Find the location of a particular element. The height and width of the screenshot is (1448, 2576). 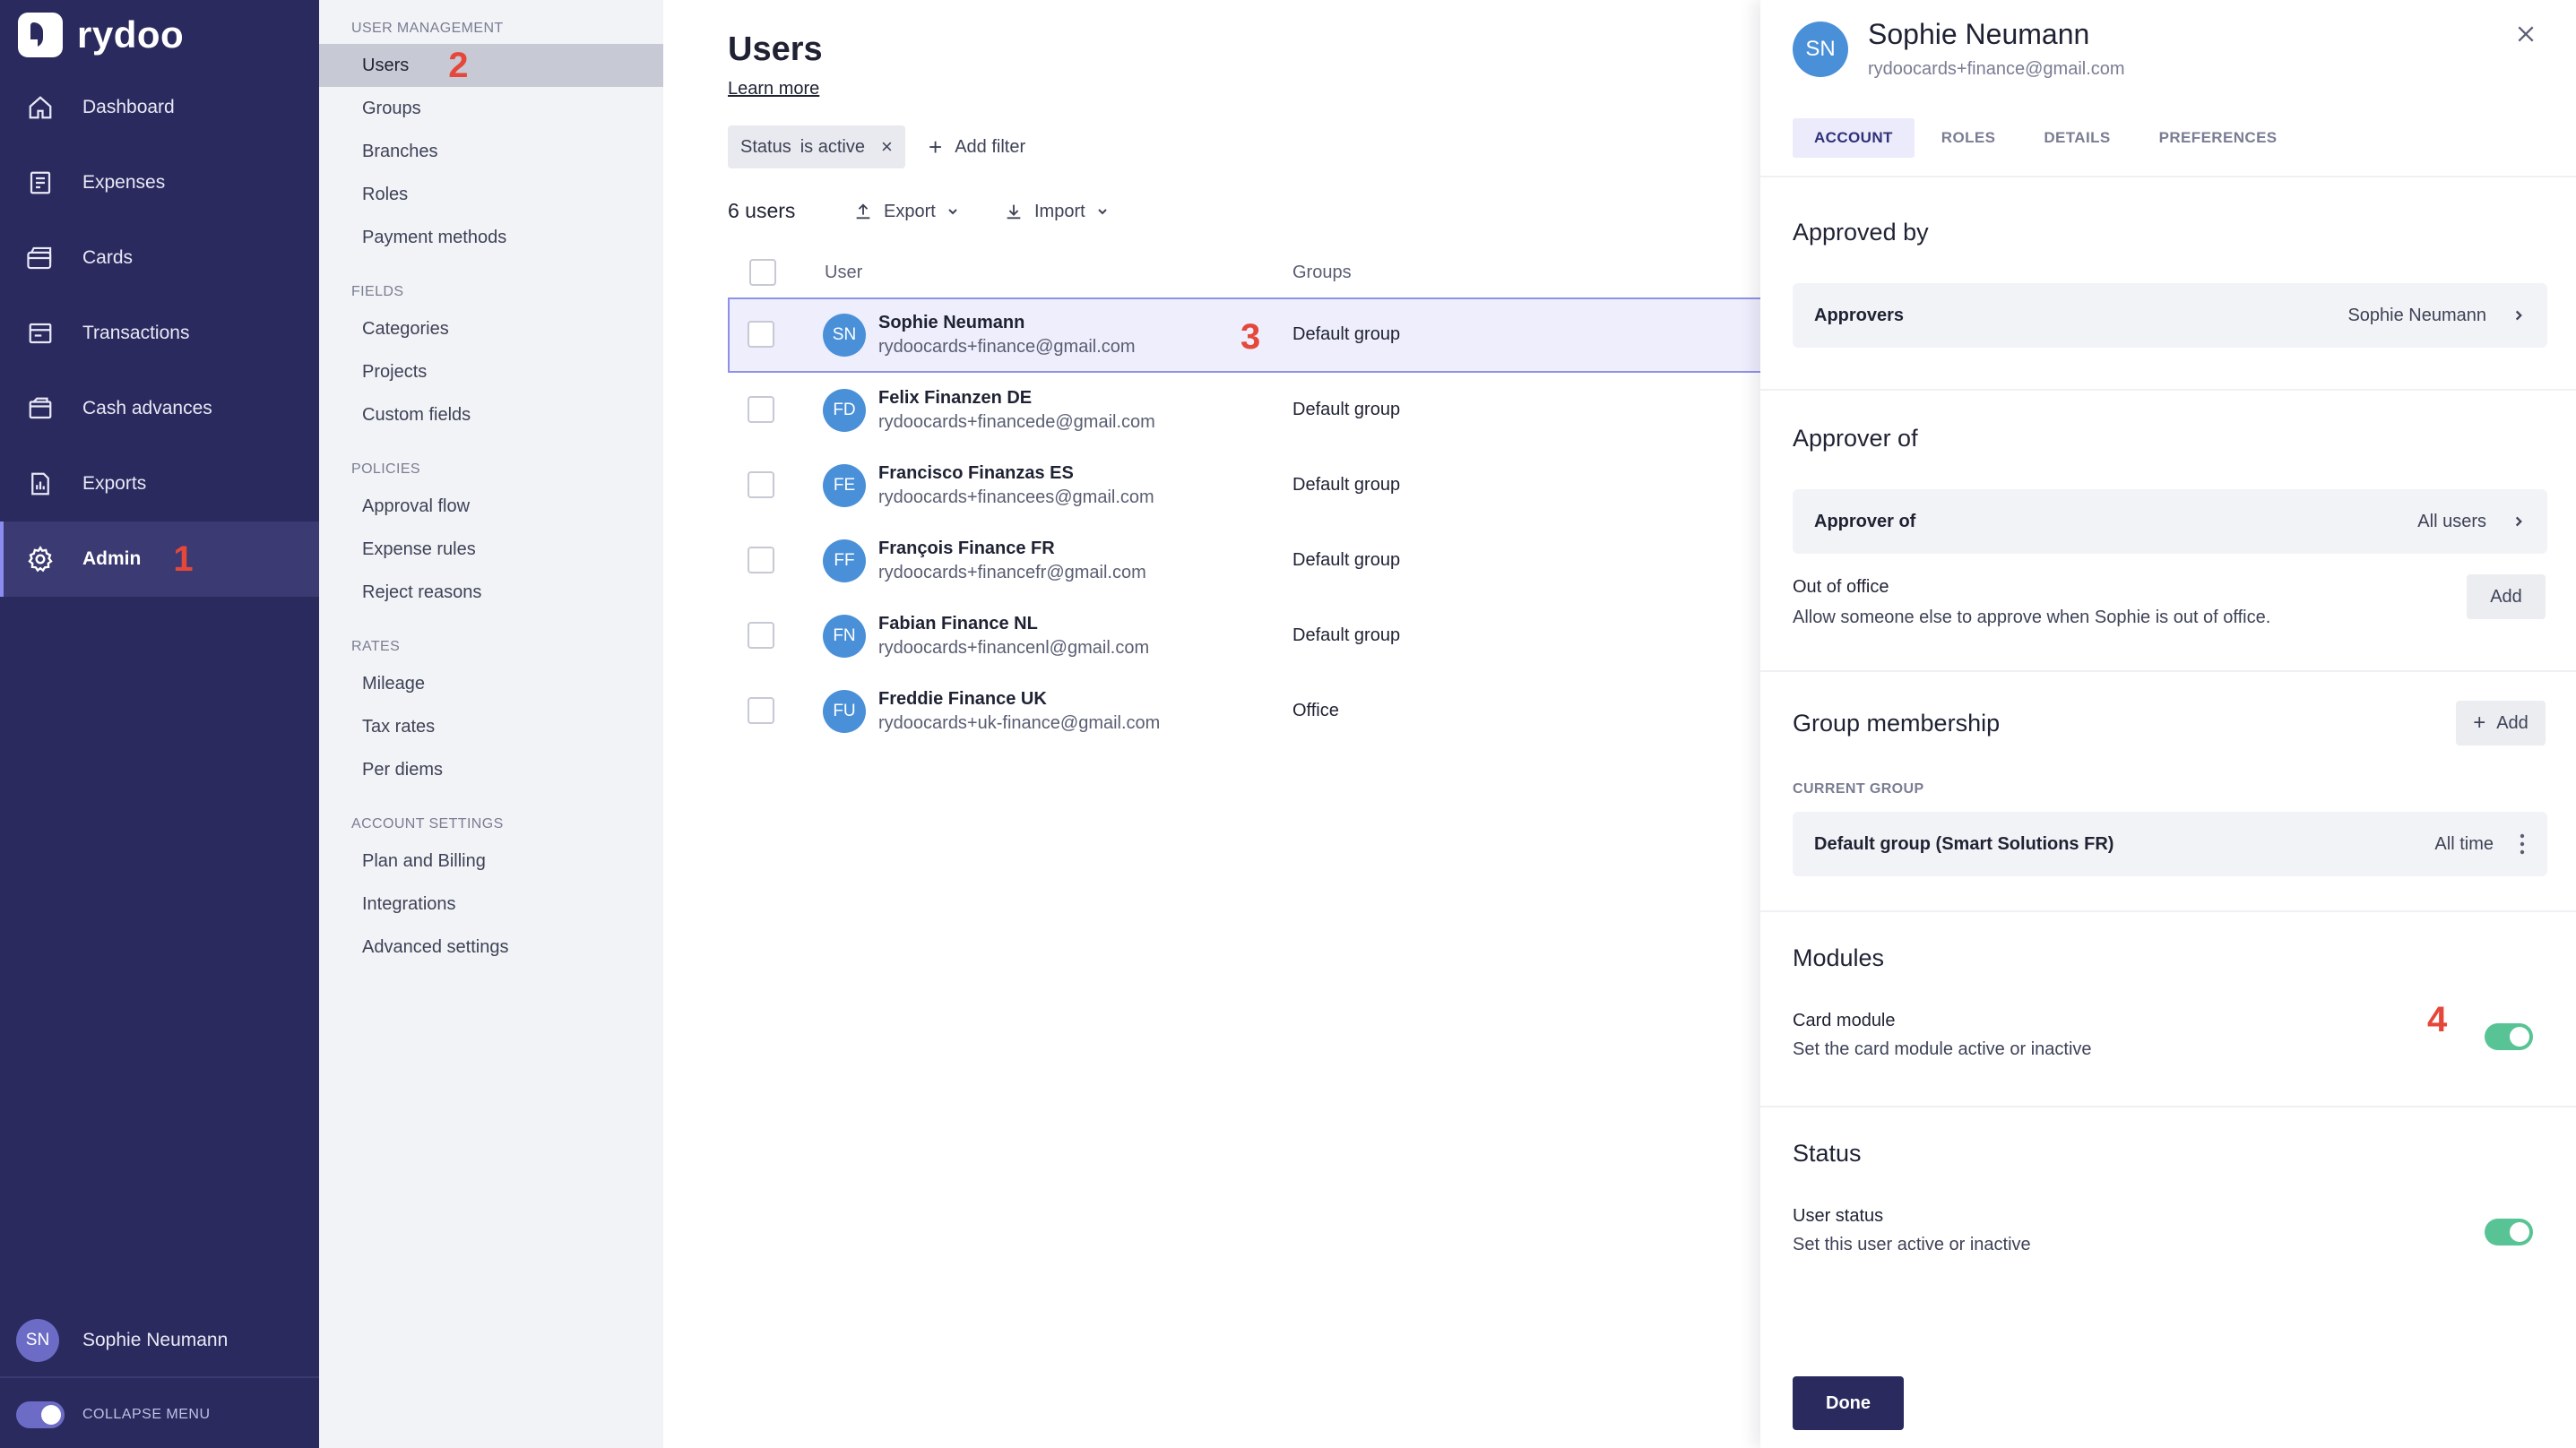

subnav-item-groups: Groups is located at coordinates (491, 108).